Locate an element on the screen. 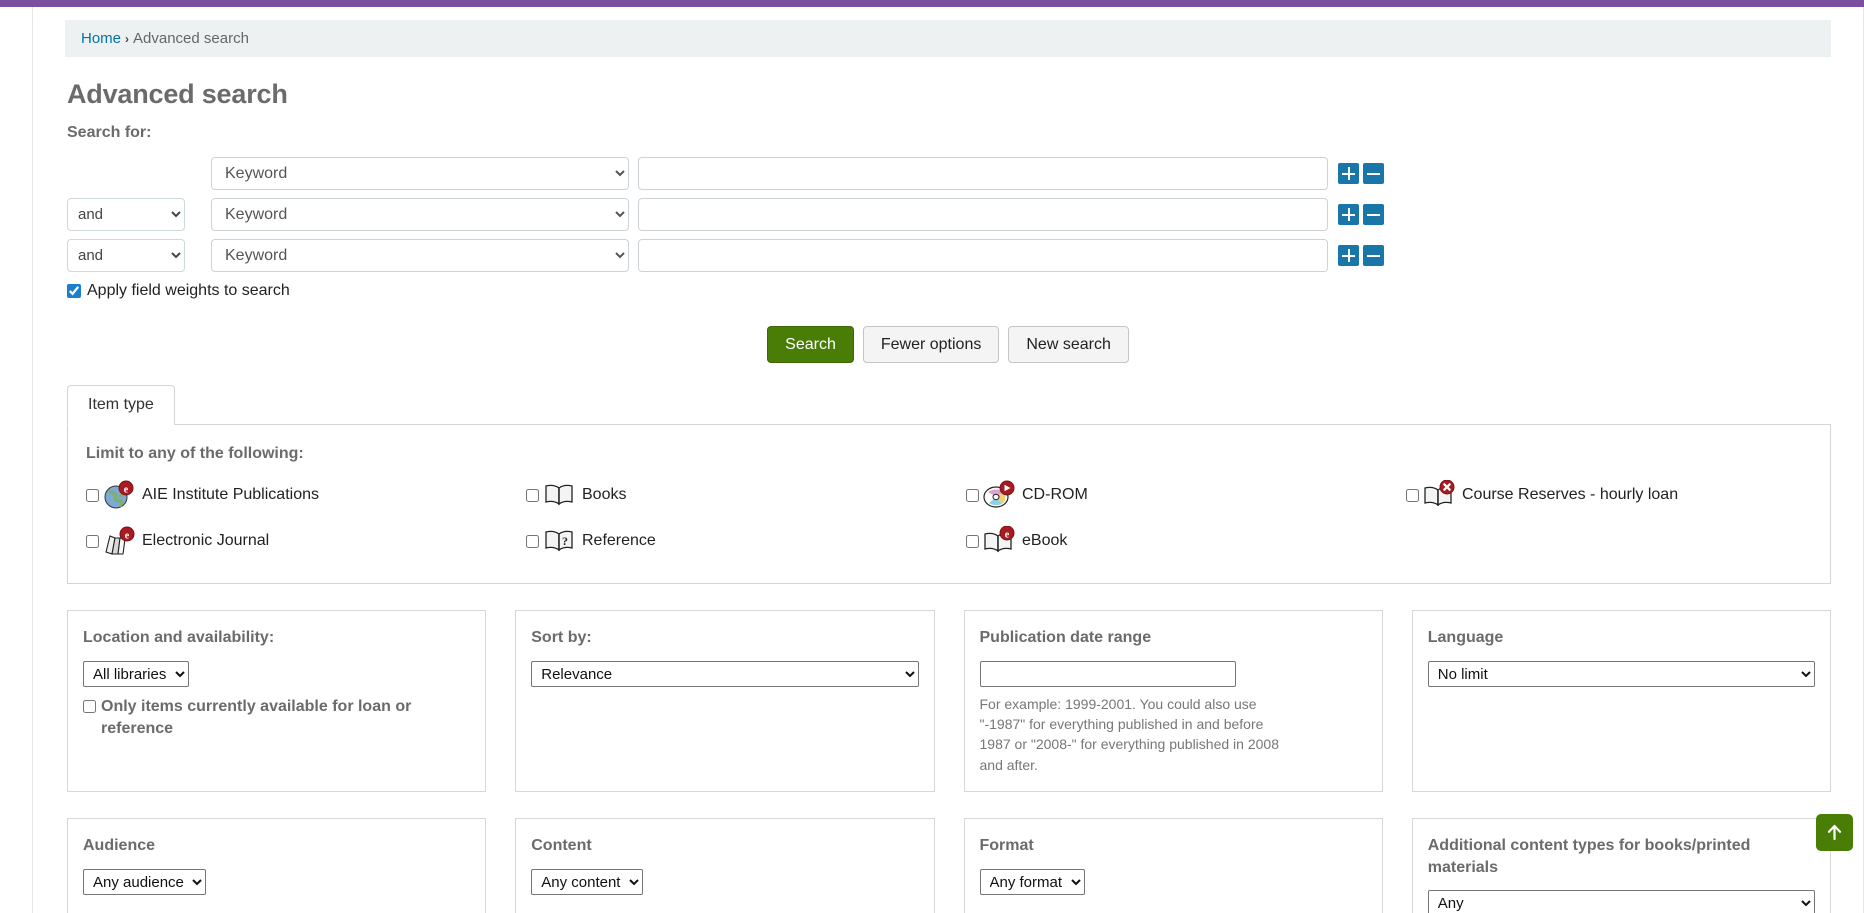 This screenshot has height=913, width=1864. boolean-operator-cell-2: and is located at coordinates (128, 214).